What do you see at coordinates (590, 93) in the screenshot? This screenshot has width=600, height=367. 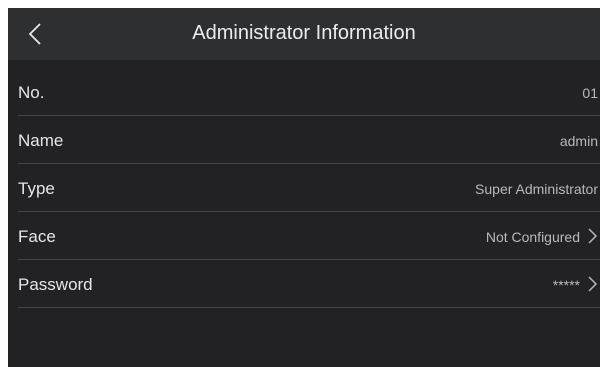 I see `number-value: 01` at bounding box center [590, 93].